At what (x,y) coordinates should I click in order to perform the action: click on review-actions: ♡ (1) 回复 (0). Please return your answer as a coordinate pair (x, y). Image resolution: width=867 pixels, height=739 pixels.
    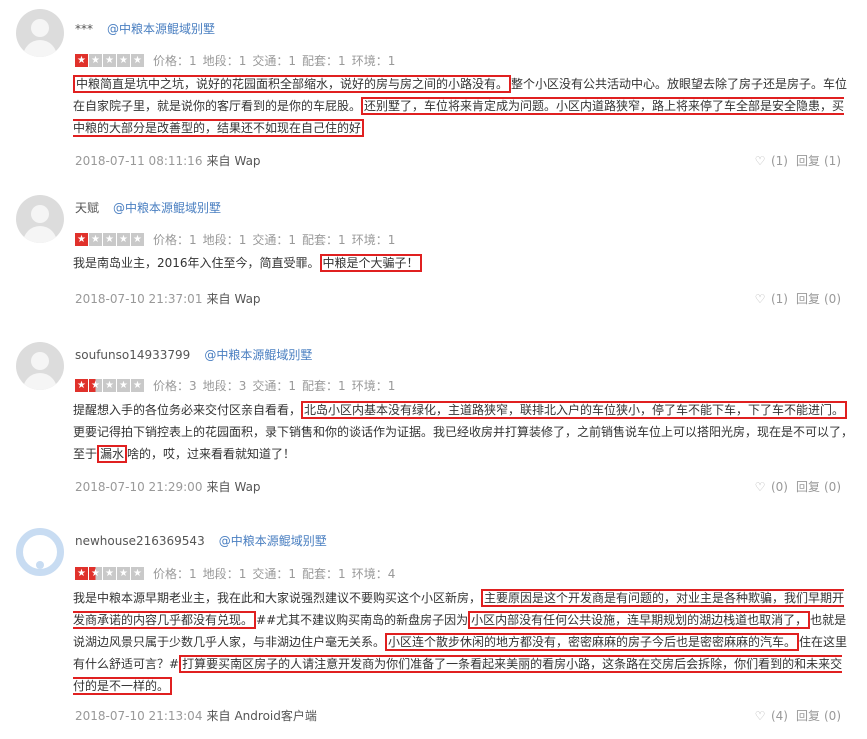
    Looking at the image, I should click on (797, 299).